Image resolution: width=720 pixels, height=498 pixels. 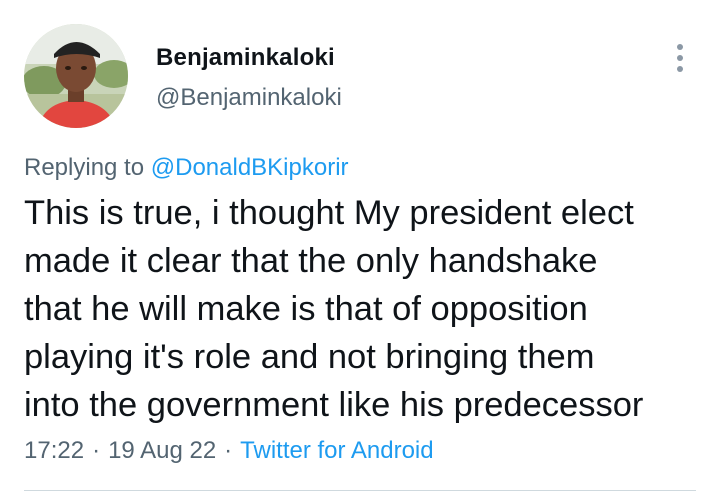 What do you see at coordinates (360, 490) in the screenshot?
I see `divider` at bounding box center [360, 490].